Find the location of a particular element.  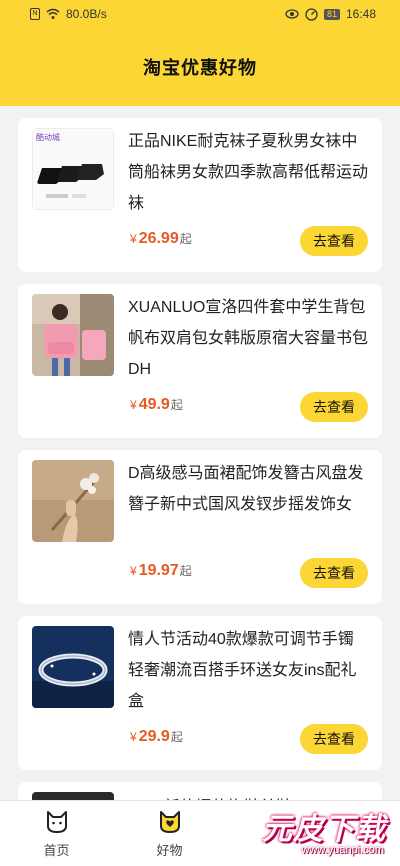

eye-icon is located at coordinates (292, 14).